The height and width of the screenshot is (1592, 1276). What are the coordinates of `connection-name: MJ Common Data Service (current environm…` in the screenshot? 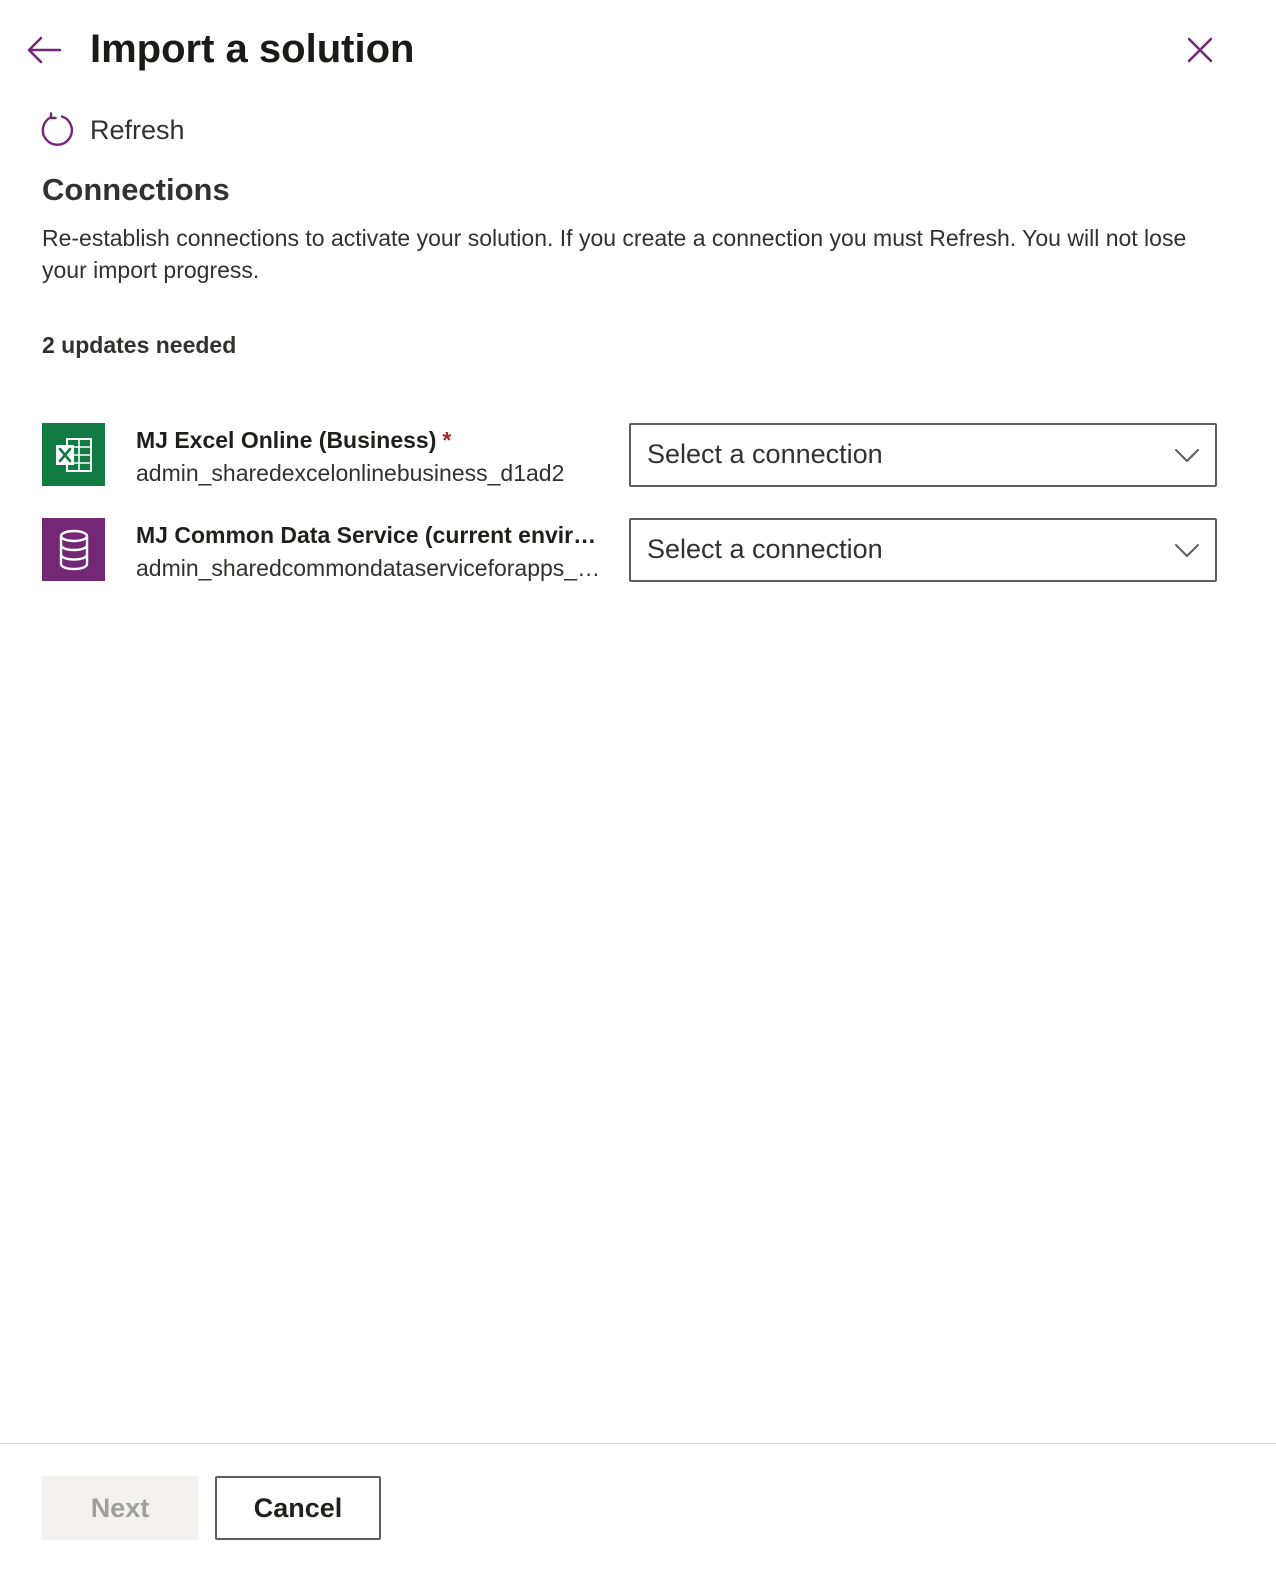 It's located at (371, 535).